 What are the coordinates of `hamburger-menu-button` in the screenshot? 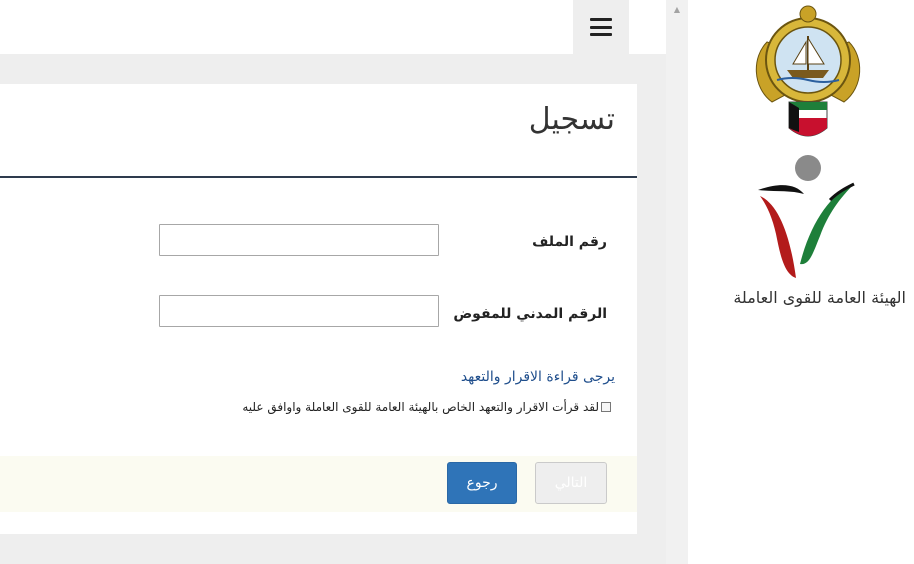 It's located at (601, 27).